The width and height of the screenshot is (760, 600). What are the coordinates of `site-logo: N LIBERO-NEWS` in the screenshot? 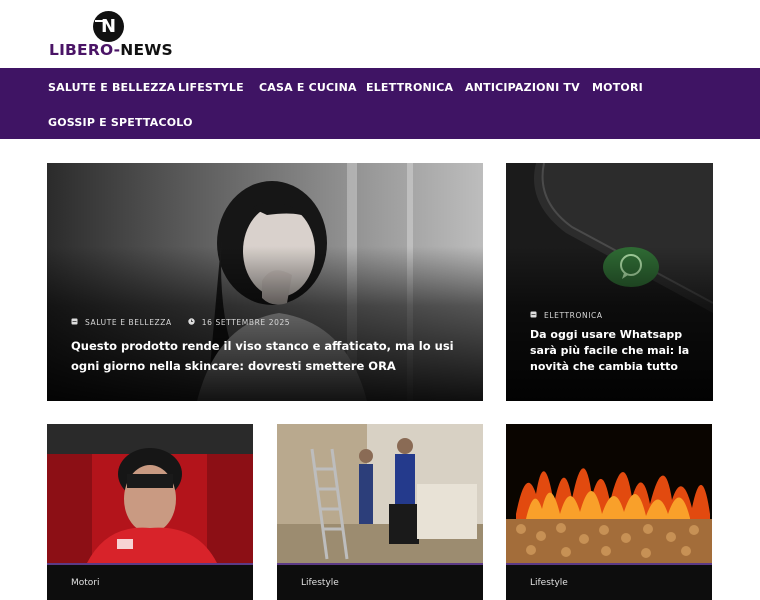 It's located at (114, 36).